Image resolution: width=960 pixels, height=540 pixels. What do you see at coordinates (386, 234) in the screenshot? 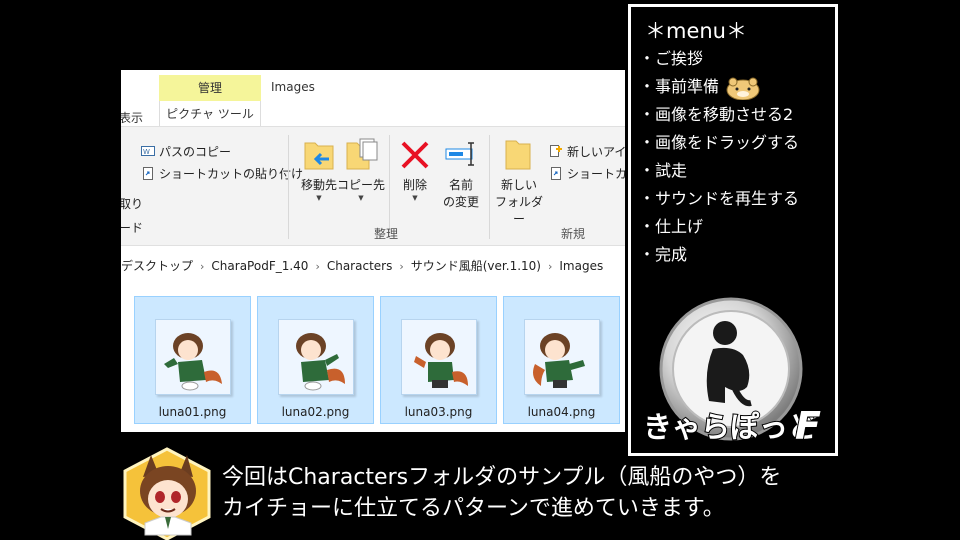
I see `group-organize-label: 整理` at bounding box center [386, 234].